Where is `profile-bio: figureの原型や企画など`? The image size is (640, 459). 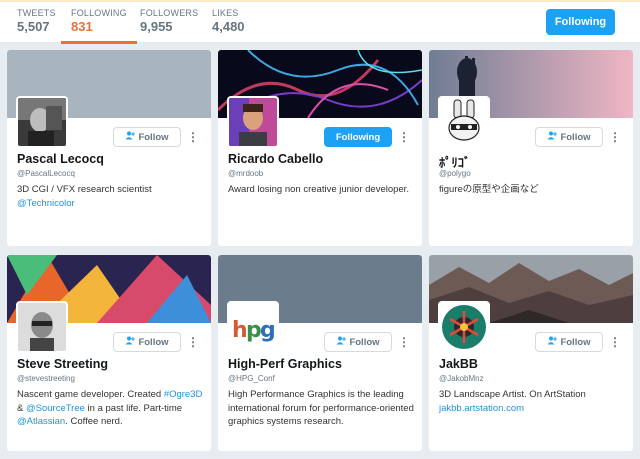 profile-bio: figureの原型や企画など is located at coordinates (533, 190).